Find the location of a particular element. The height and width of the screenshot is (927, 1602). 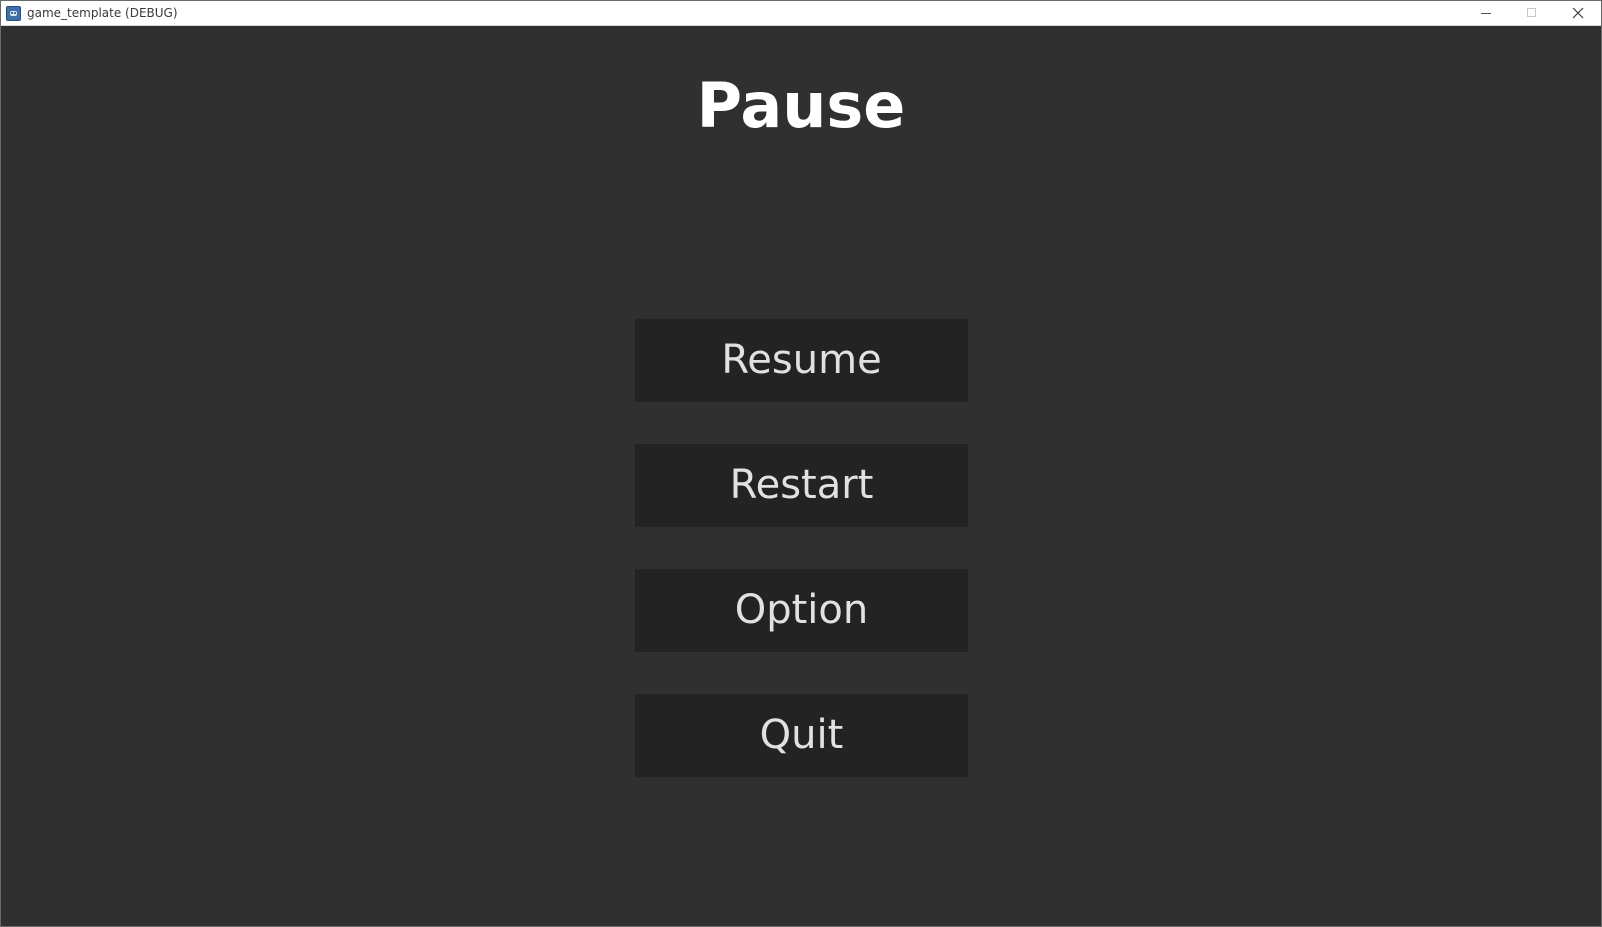

minimize-icon is located at coordinates (1486, 13).